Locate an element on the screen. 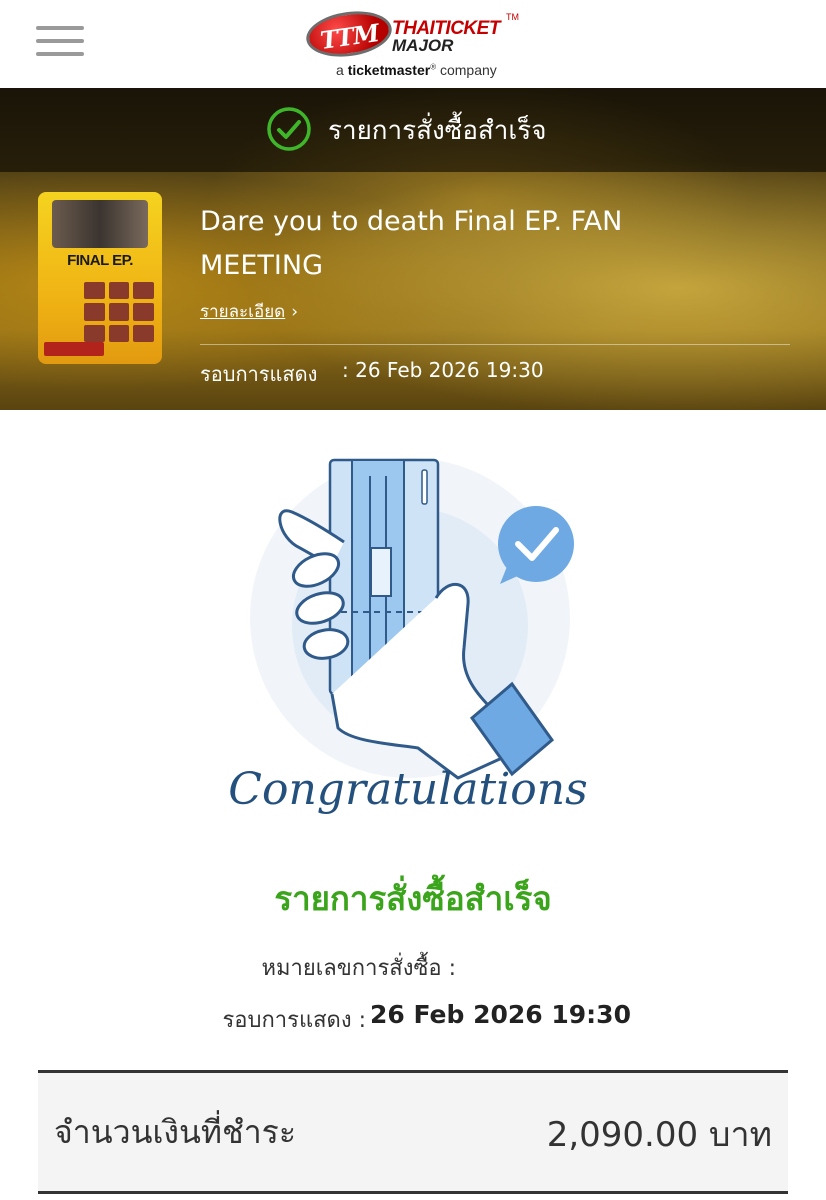  hamburger-menu-icon is located at coordinates (60, 42).